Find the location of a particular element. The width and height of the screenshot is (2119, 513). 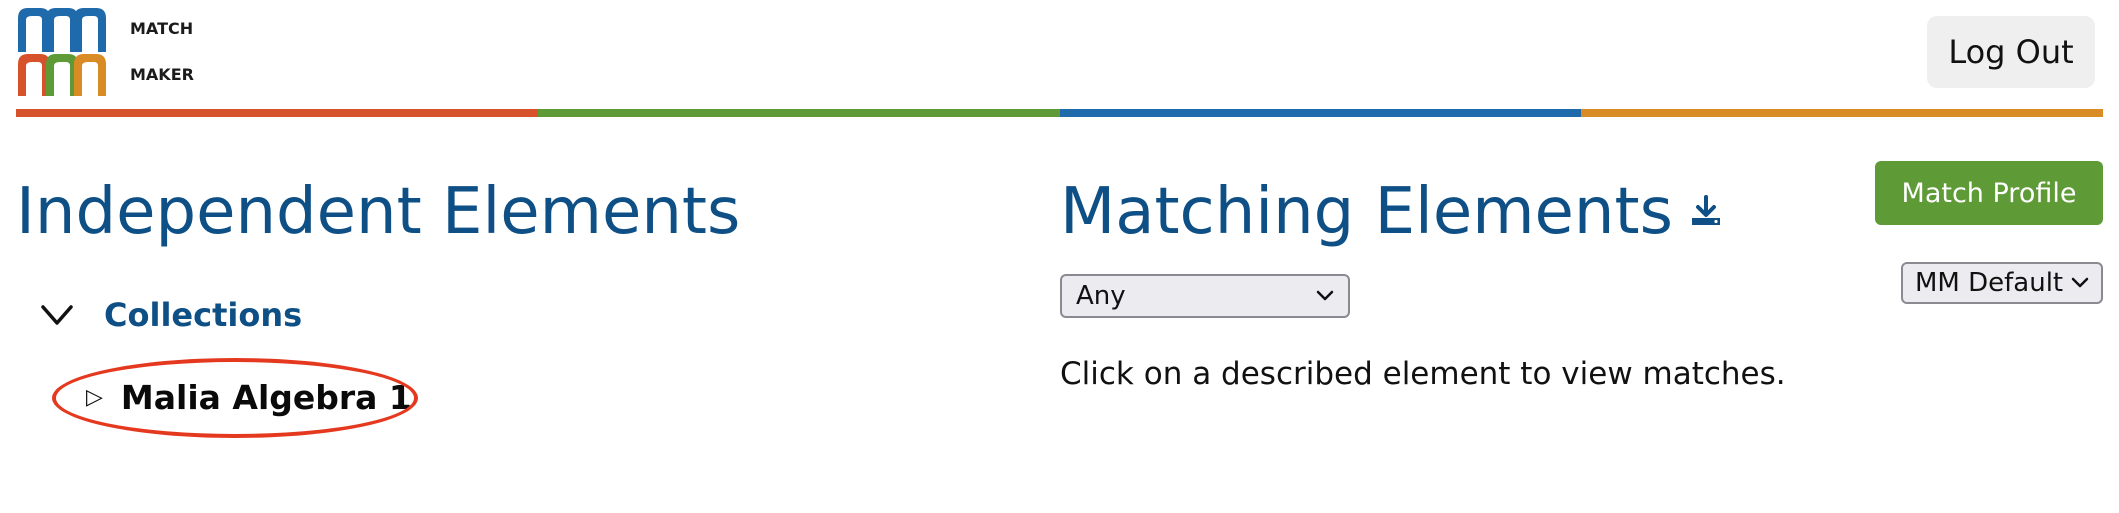

matching-elements-title: Matching Elements is located at coordinates (1391, 212).